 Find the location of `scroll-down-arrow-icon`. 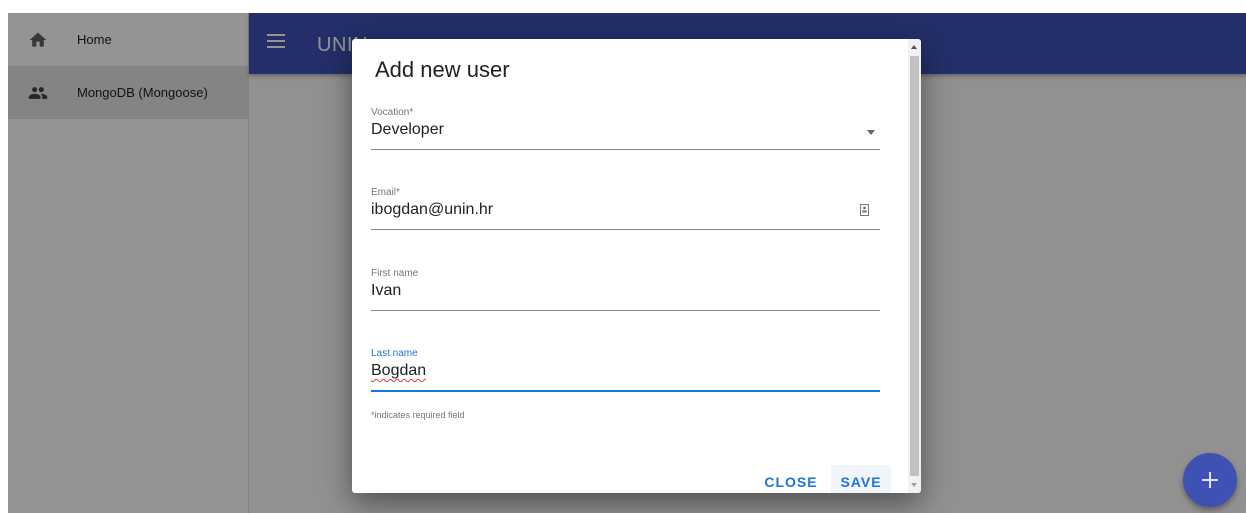

scroll-down-arrow-icon is located at coordinates (914, 485).